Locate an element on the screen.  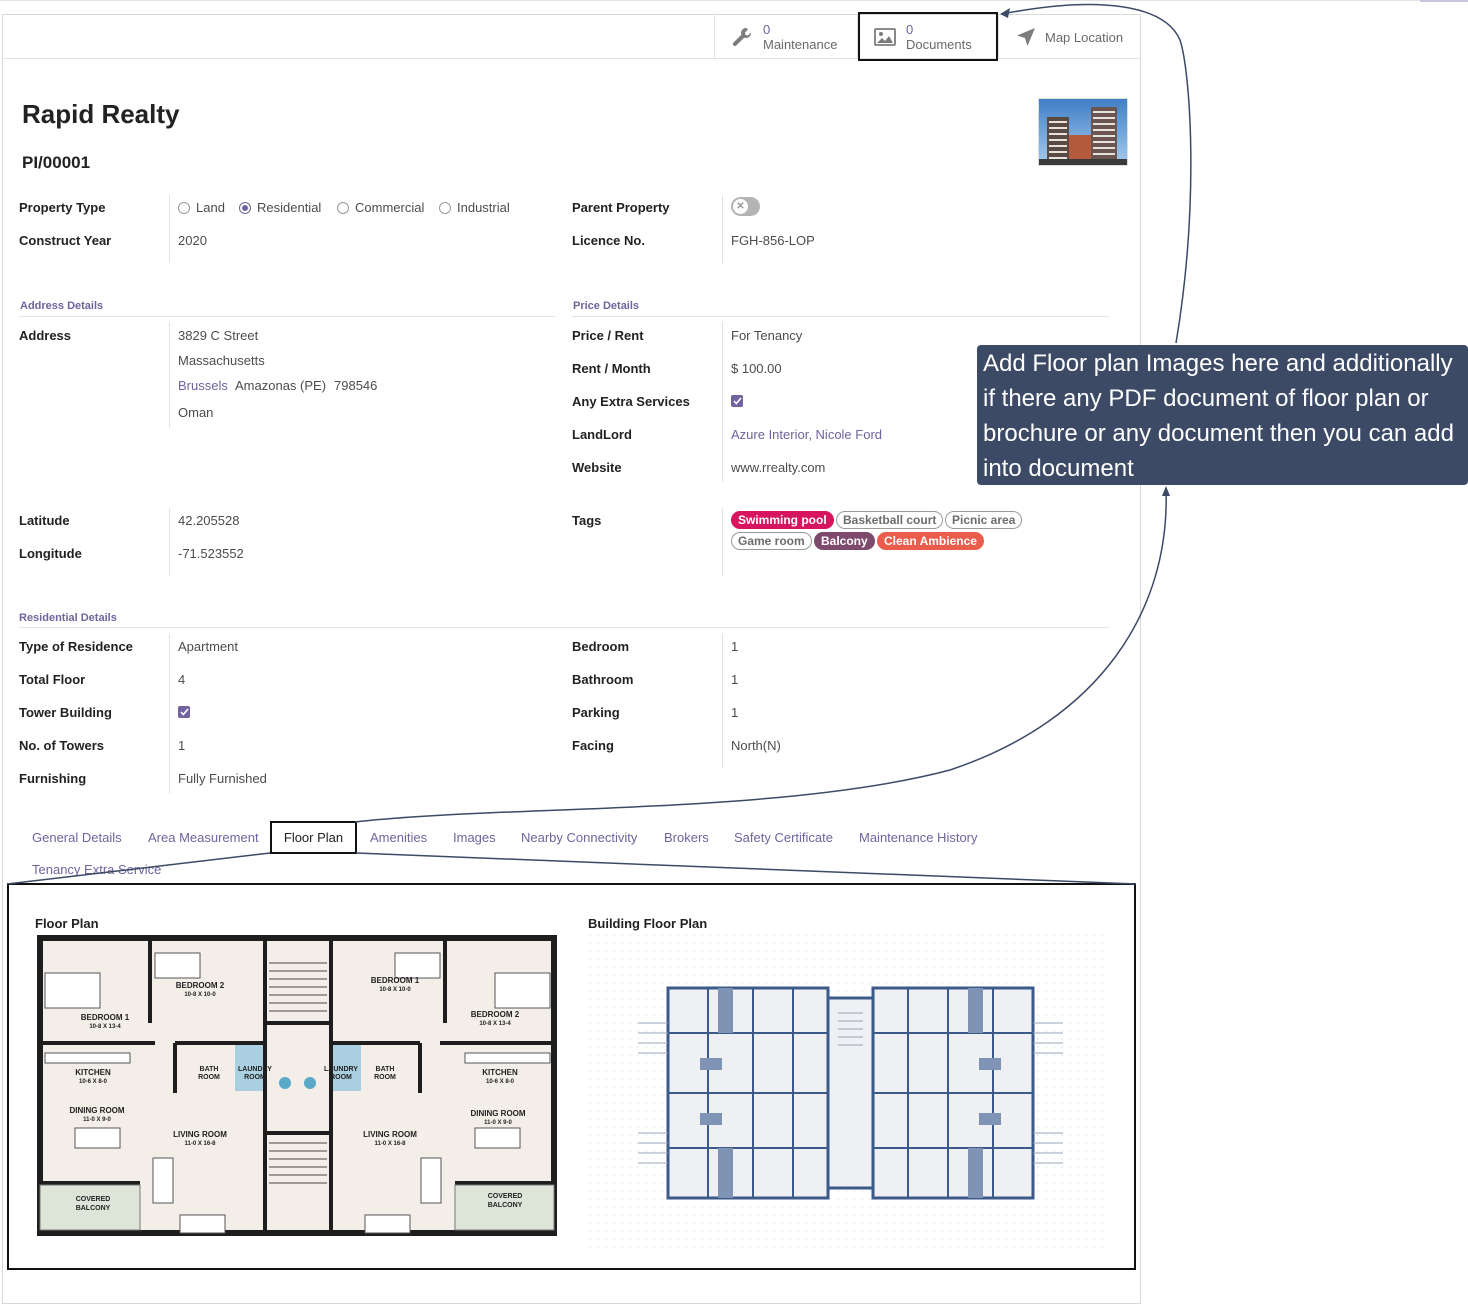
building-floor-plan-label: Building Floor Plan is located at coordinates (648, 923).